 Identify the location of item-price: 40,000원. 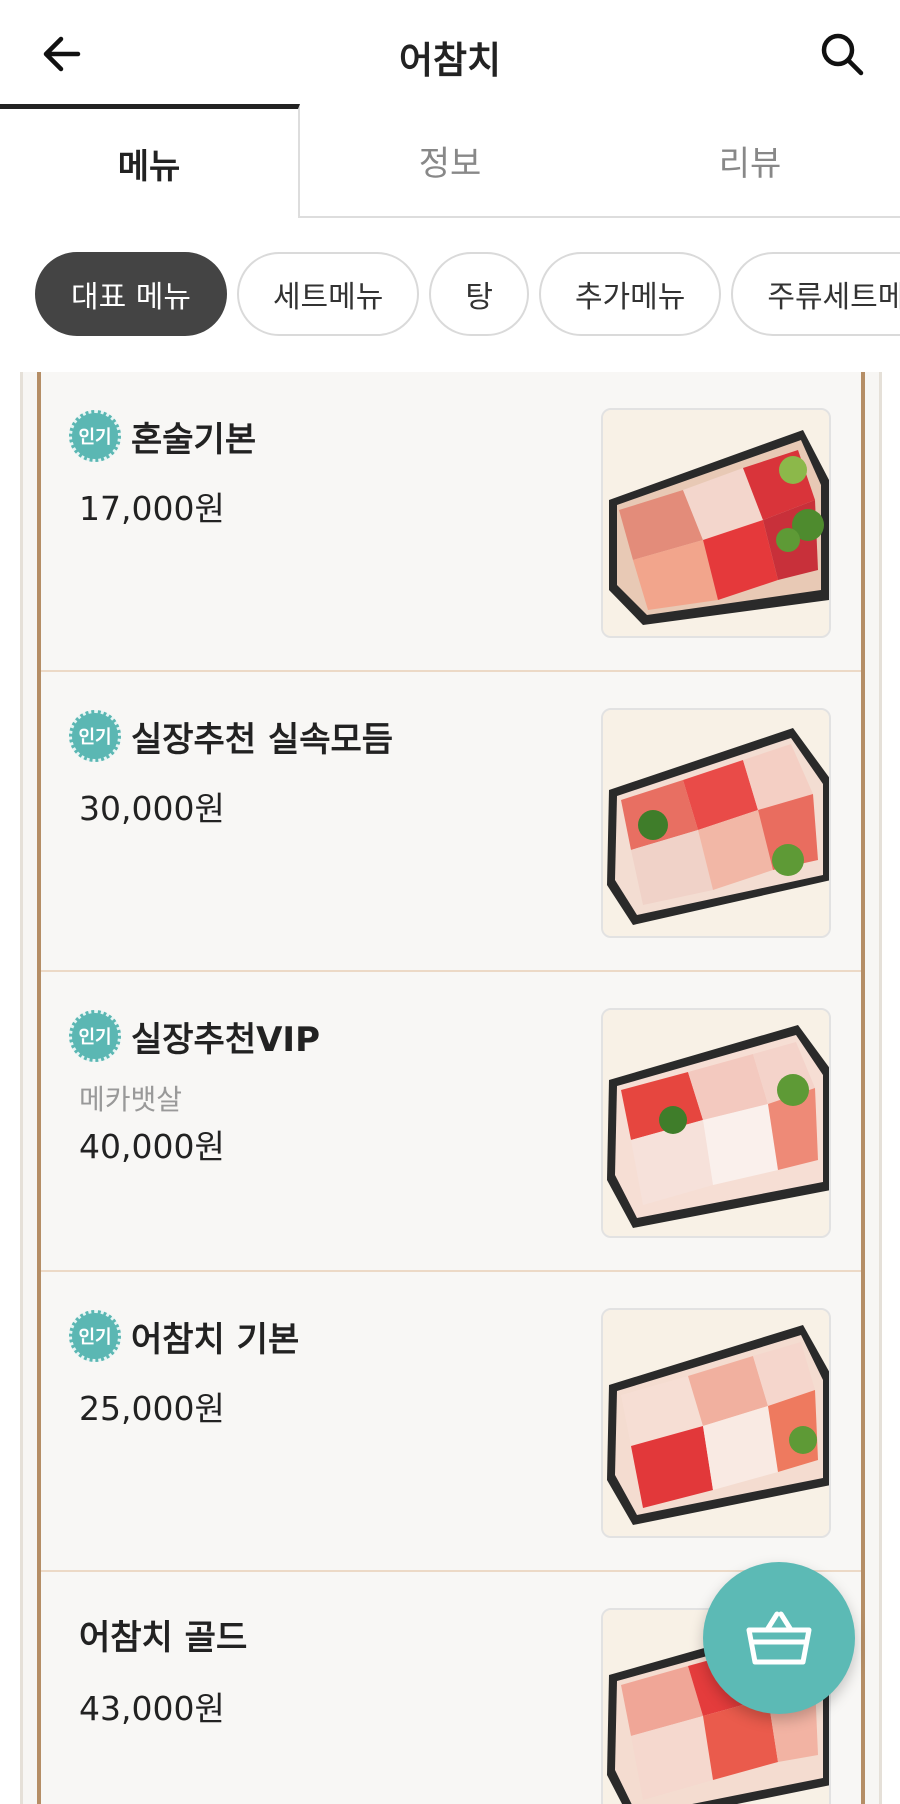
(152, 1146).